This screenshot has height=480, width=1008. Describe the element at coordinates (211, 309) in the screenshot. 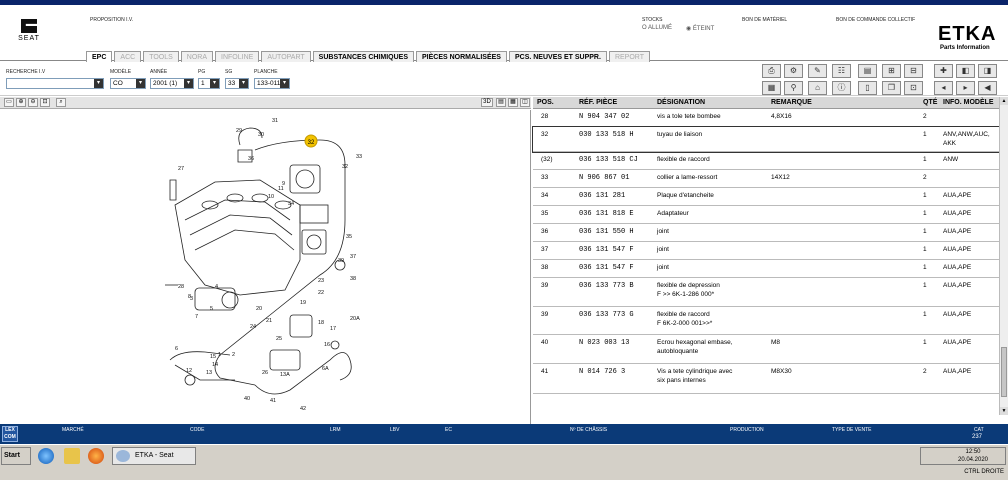

I see `callout-label: 5` at that location.